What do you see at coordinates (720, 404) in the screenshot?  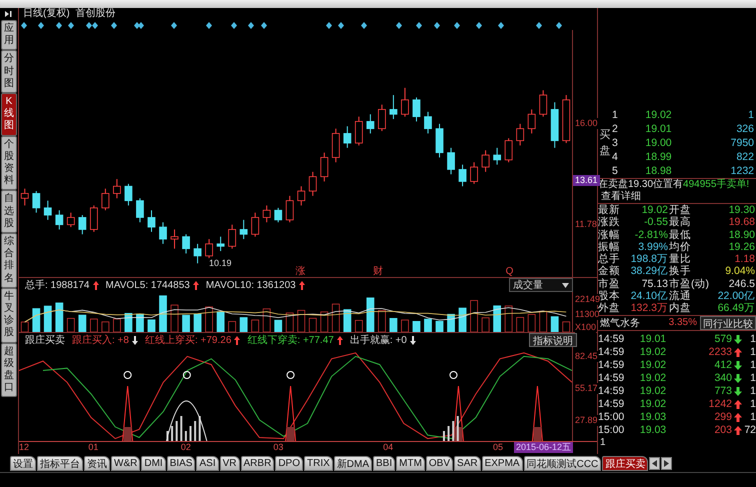 I see `tick-volume: 1242` at bounding box center [720, 404].